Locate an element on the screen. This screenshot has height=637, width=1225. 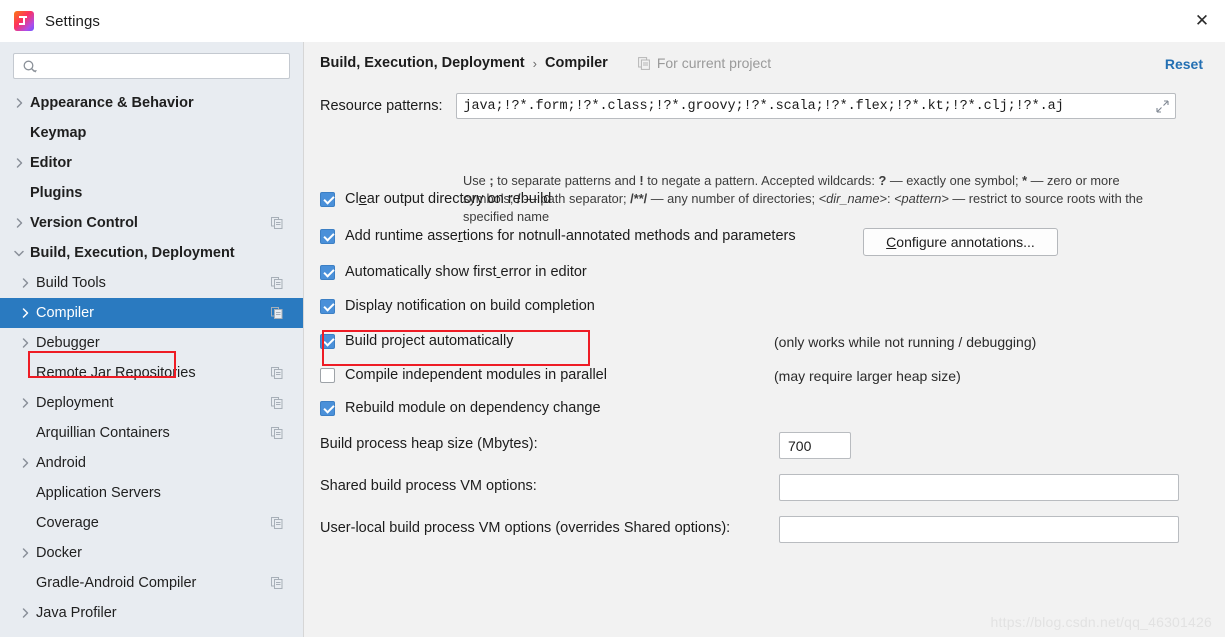
sidebar-item-keymap: Keymap is located at coordinates (151, 133).